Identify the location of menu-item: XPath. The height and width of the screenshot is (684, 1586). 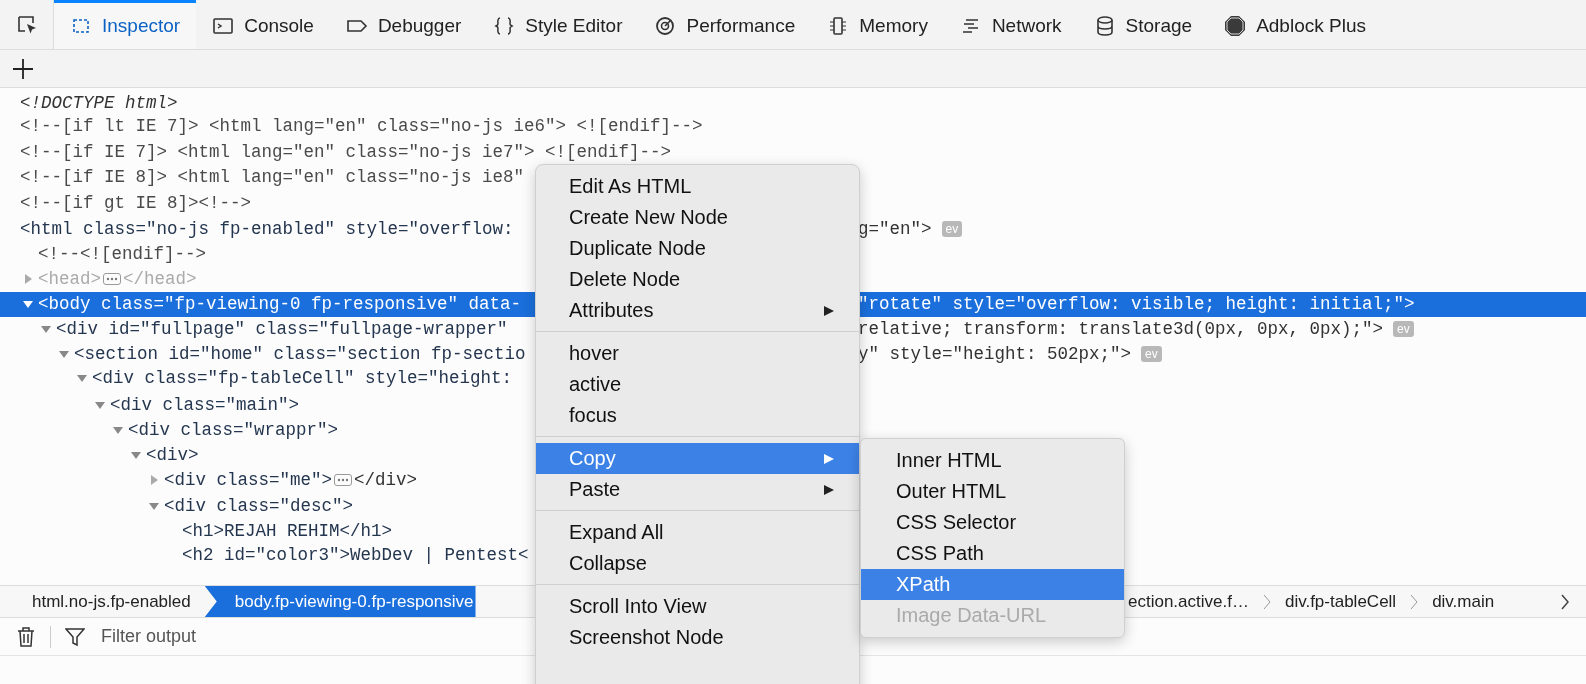
(992, 584).